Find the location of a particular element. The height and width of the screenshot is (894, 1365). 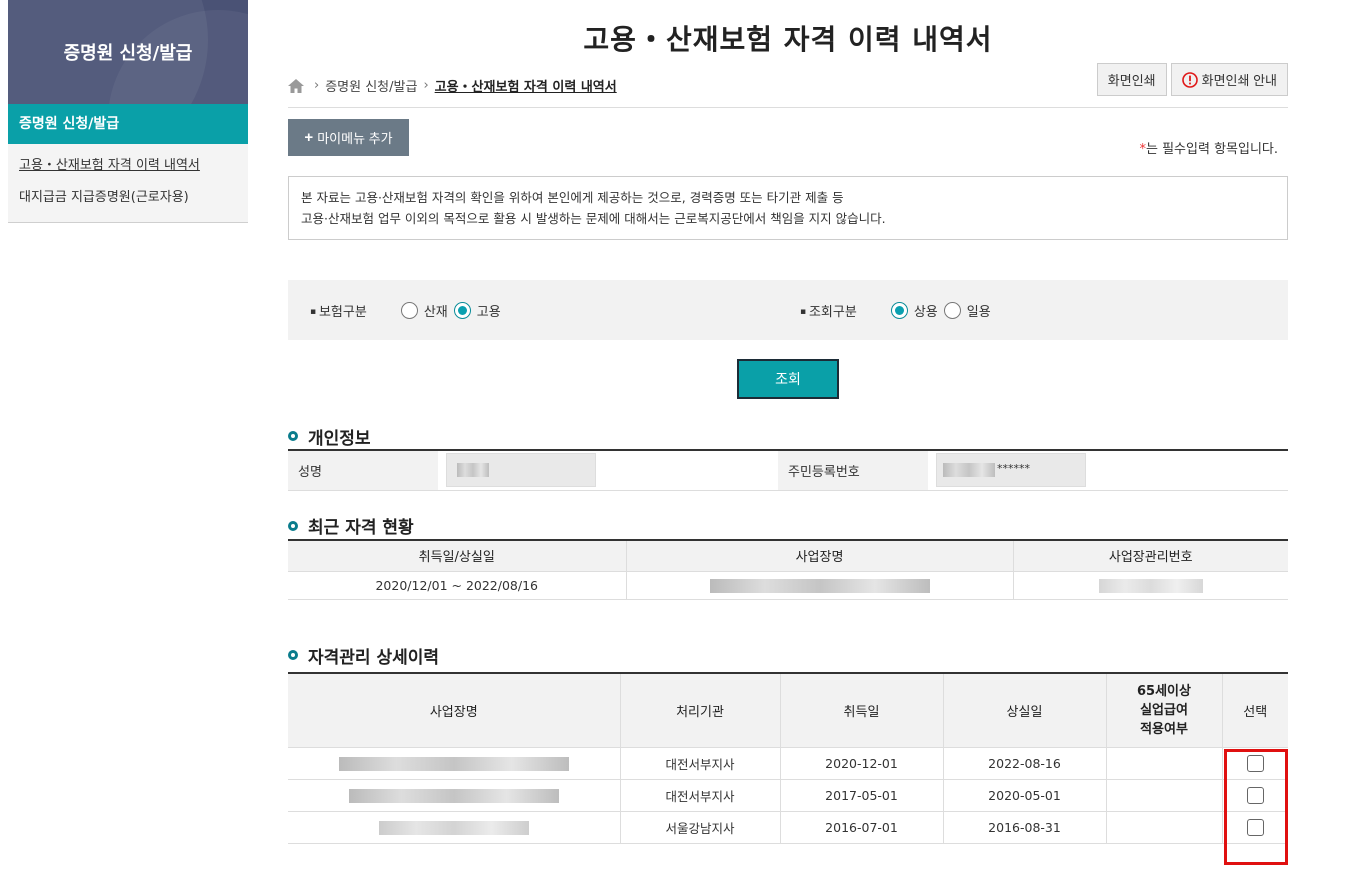

alert-icon is located at coordinates (1189, 79).